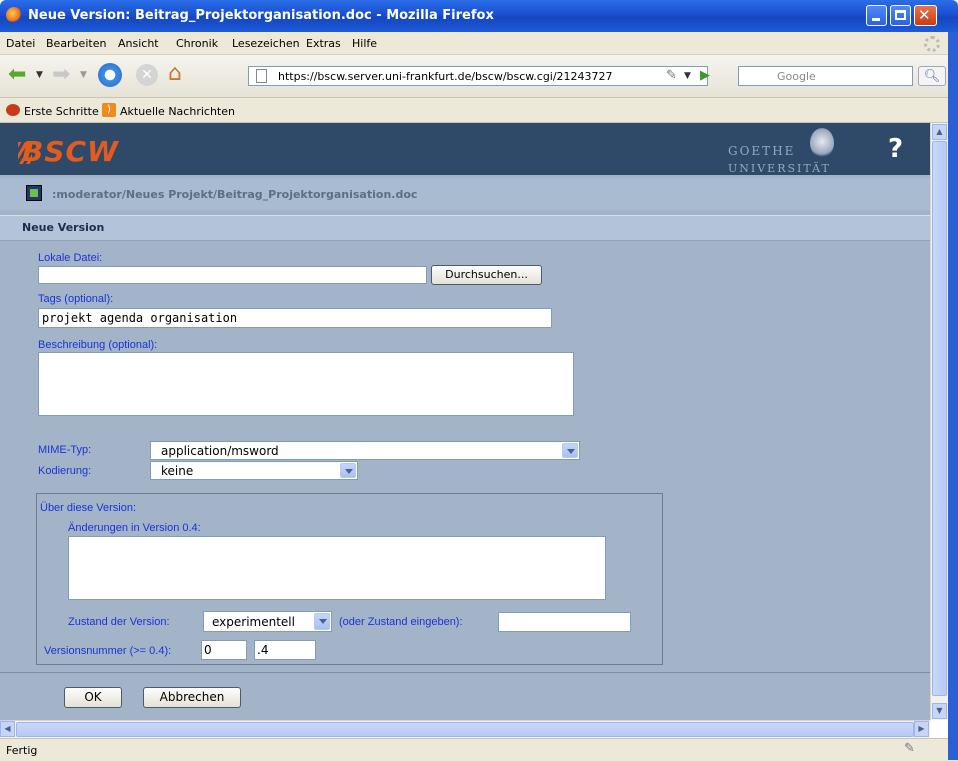 Image resolution: width=958 pixels, height=761 pixels. What do you see at coordinates (822, 143) in the screenshot?
I see `goethe-portrait-icon` at bounding box center [822, 143].